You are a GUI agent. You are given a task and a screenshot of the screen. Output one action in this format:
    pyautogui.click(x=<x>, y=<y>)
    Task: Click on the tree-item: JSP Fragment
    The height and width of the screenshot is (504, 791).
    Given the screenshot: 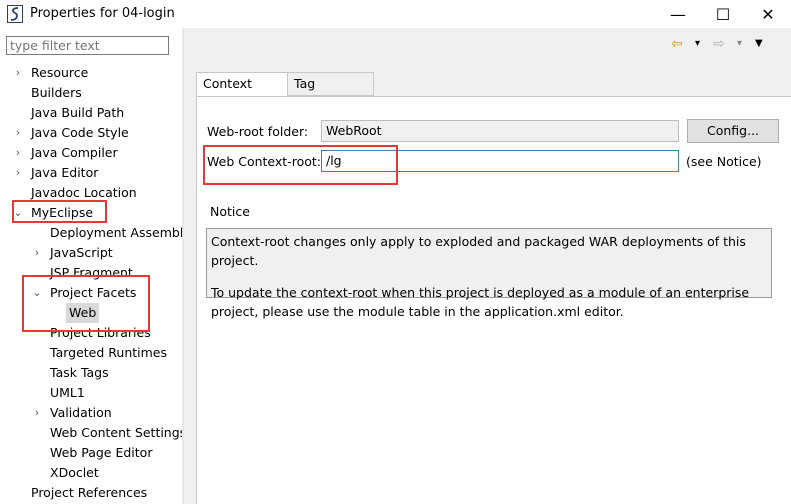 What is the action you would take?
    pyautogui.click(x=91, y=273)
    